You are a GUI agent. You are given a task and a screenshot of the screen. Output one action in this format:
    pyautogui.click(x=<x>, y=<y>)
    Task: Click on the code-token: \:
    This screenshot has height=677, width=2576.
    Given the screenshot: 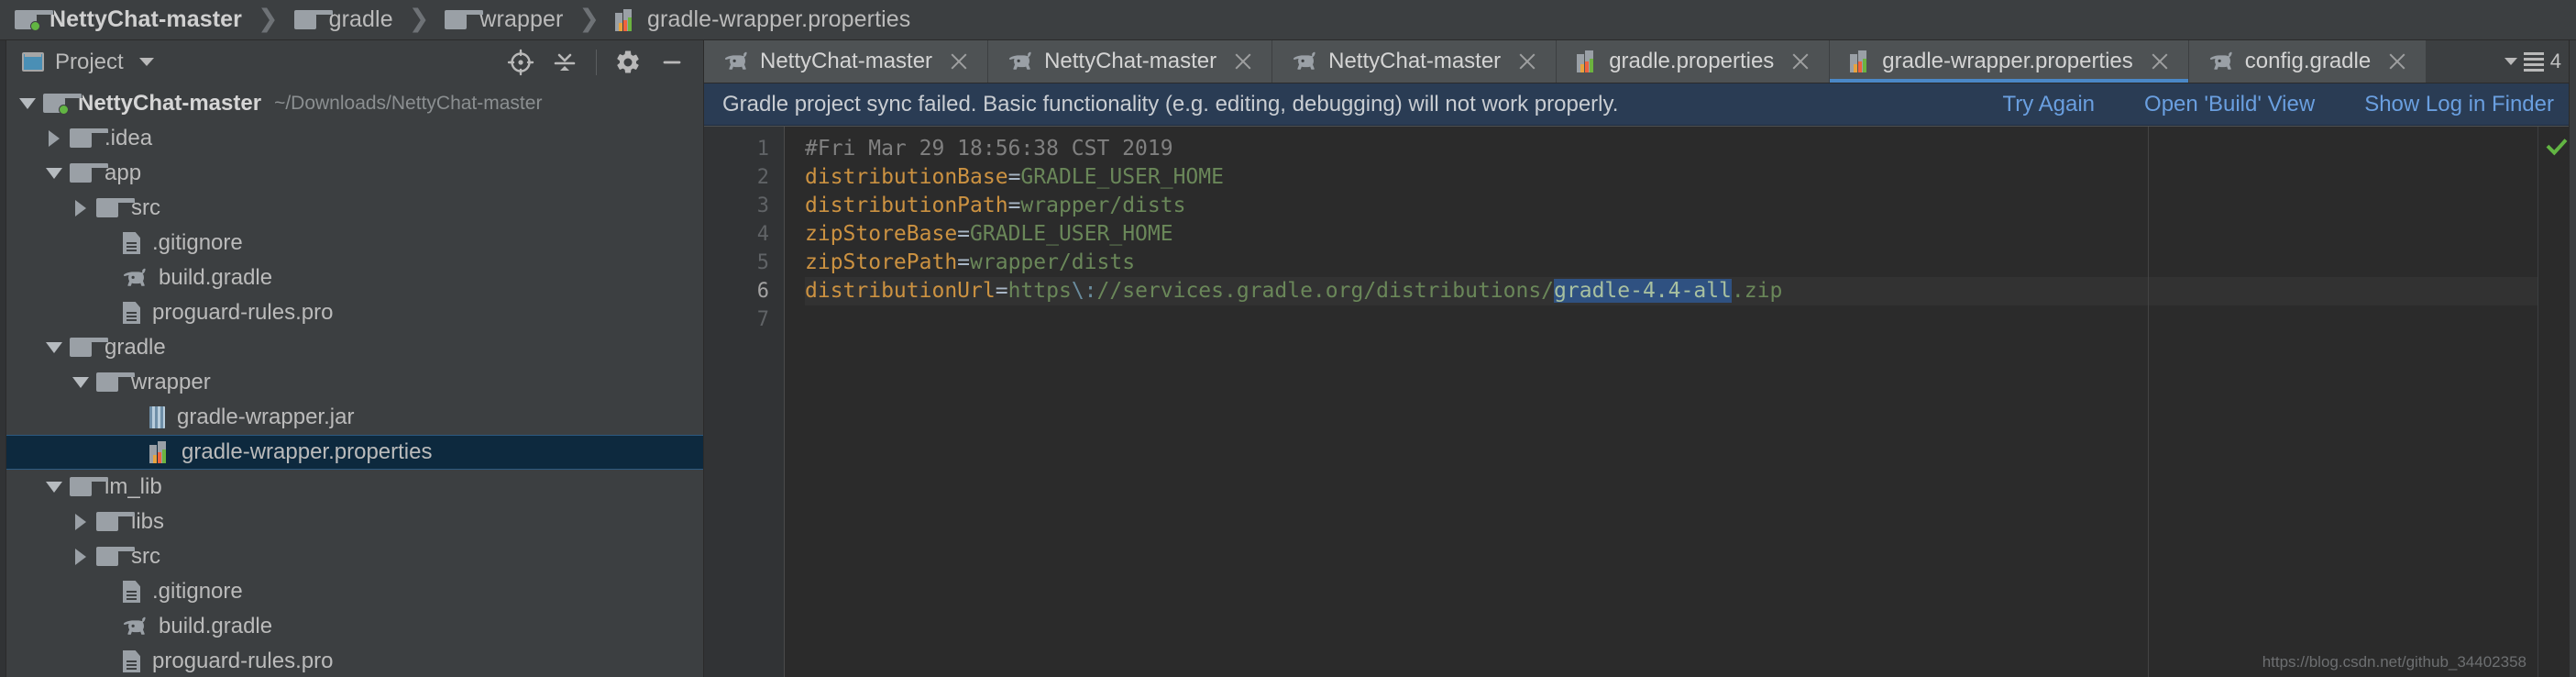 What is the action you would take?
    pyautogui.click(x=1084, y=291)
    